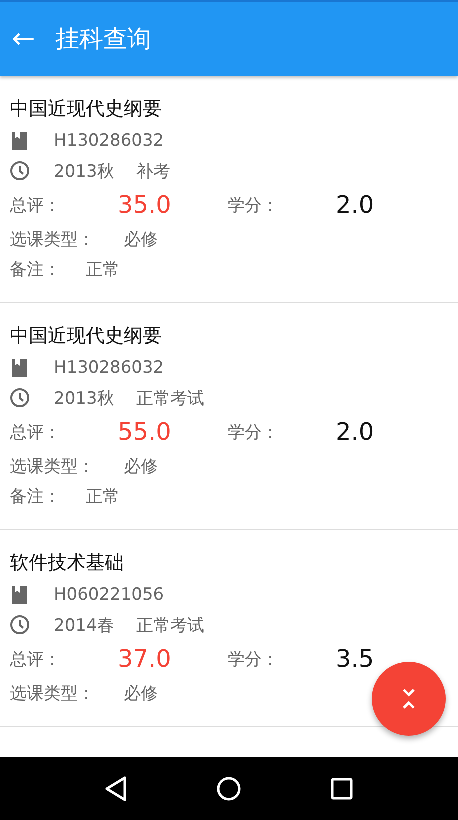 The height and width of the screenshot is (820, 458). I want to click on credit-value: 3.5, so click(355, 659).